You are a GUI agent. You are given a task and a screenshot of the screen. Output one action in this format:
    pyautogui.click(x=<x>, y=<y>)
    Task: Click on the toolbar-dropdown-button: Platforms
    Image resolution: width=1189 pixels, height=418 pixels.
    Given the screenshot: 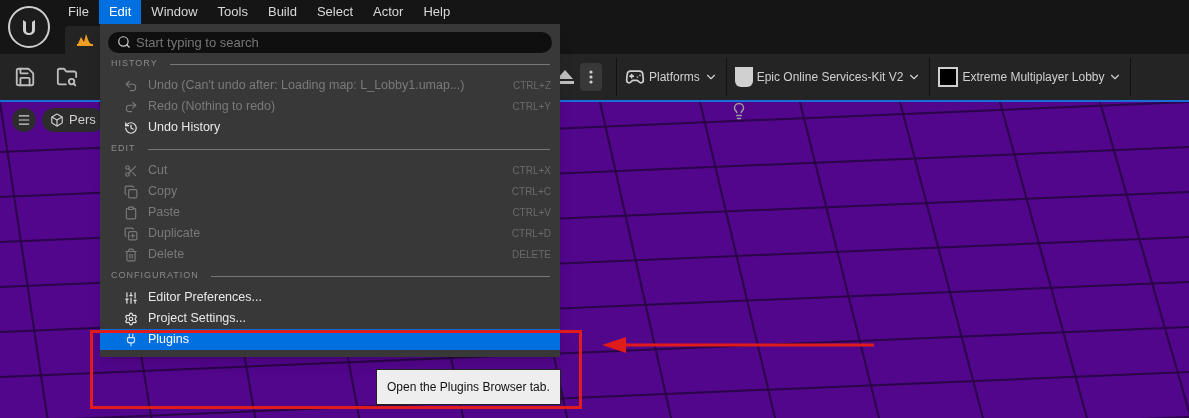 What is the action you would take?
    pyautogui.click(x=671, y=77)
    